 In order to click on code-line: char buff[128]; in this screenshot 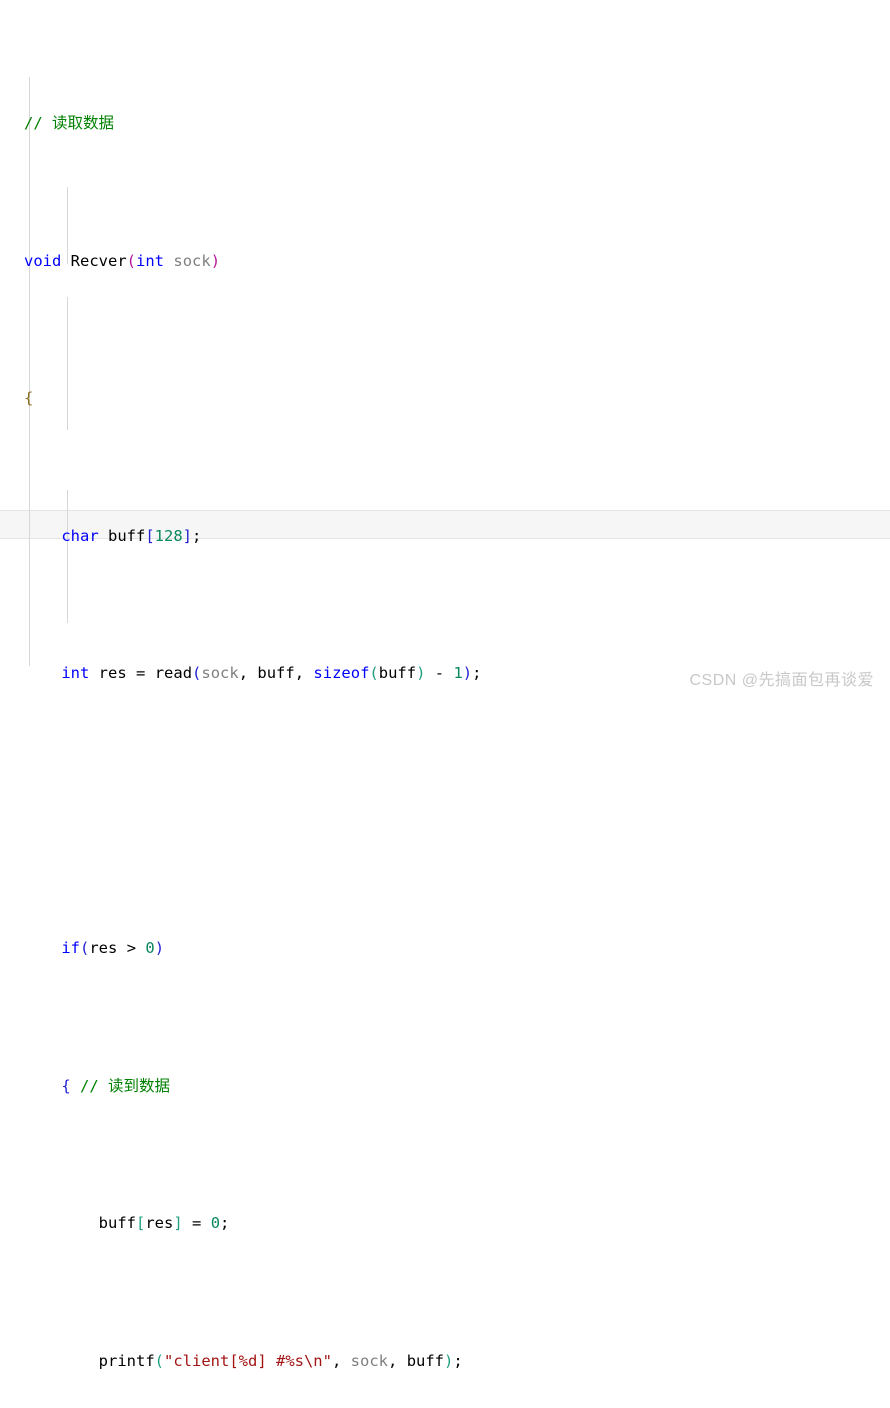, I will do `click(408, 537)`.